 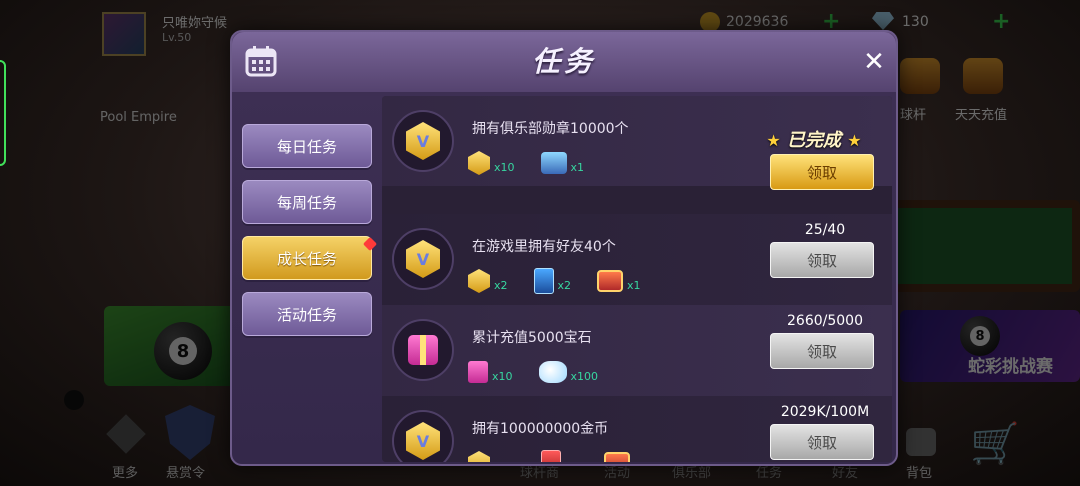 I want to click on nav-more-label: 更多, so click(x=125, y=471).